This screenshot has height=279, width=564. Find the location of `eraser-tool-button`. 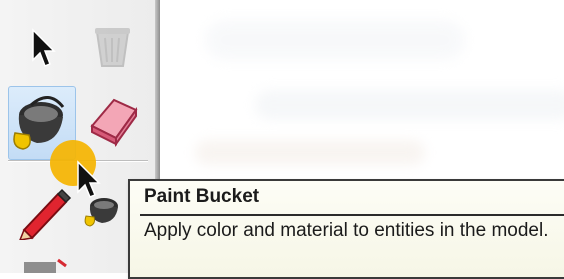

eraser-tool-button is located at coordinates (114, 118).